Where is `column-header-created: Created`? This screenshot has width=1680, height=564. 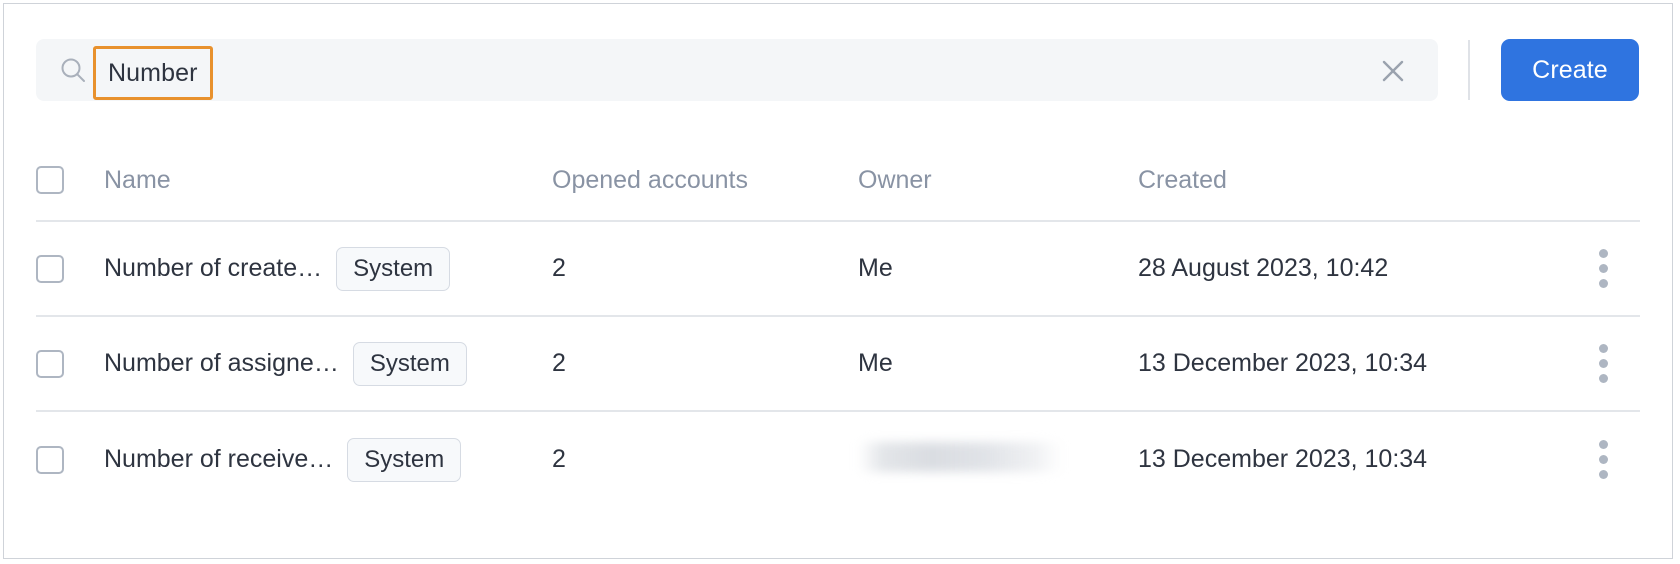
column-header-created: Created is located at coordinates (1352, 180).